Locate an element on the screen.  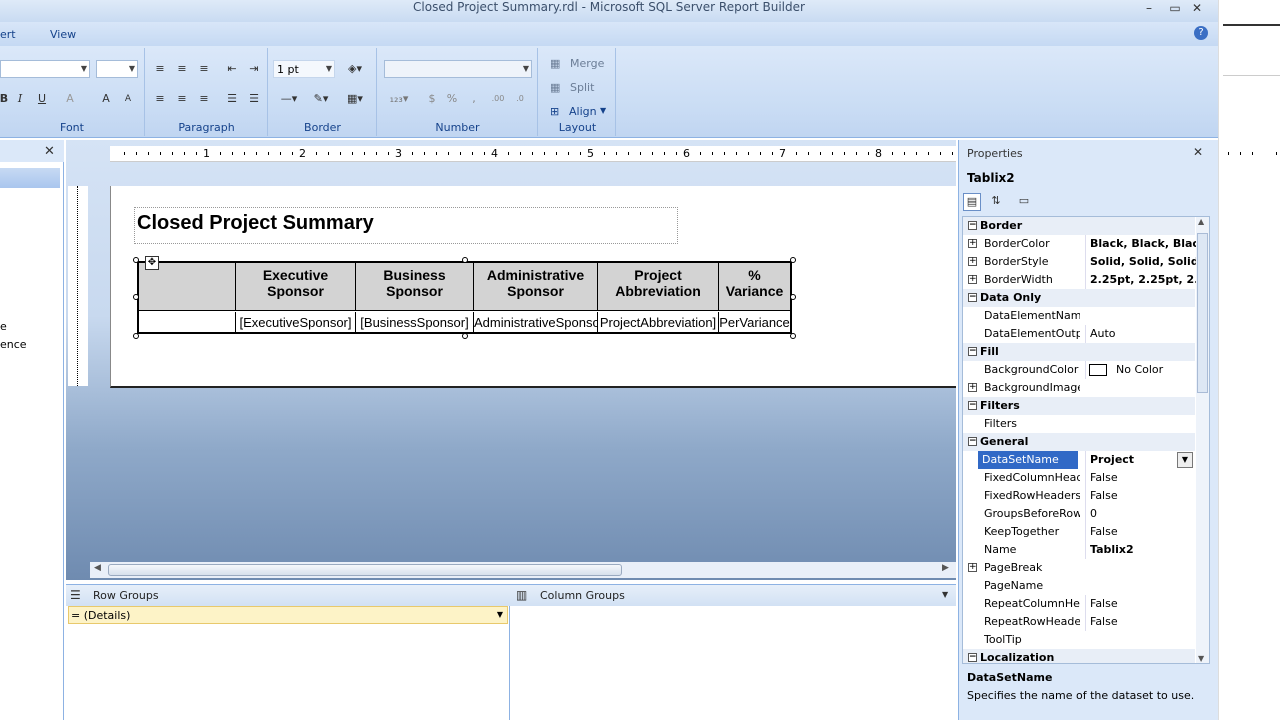
detail-cell: PerVariance is located at coordinates (754, 323).